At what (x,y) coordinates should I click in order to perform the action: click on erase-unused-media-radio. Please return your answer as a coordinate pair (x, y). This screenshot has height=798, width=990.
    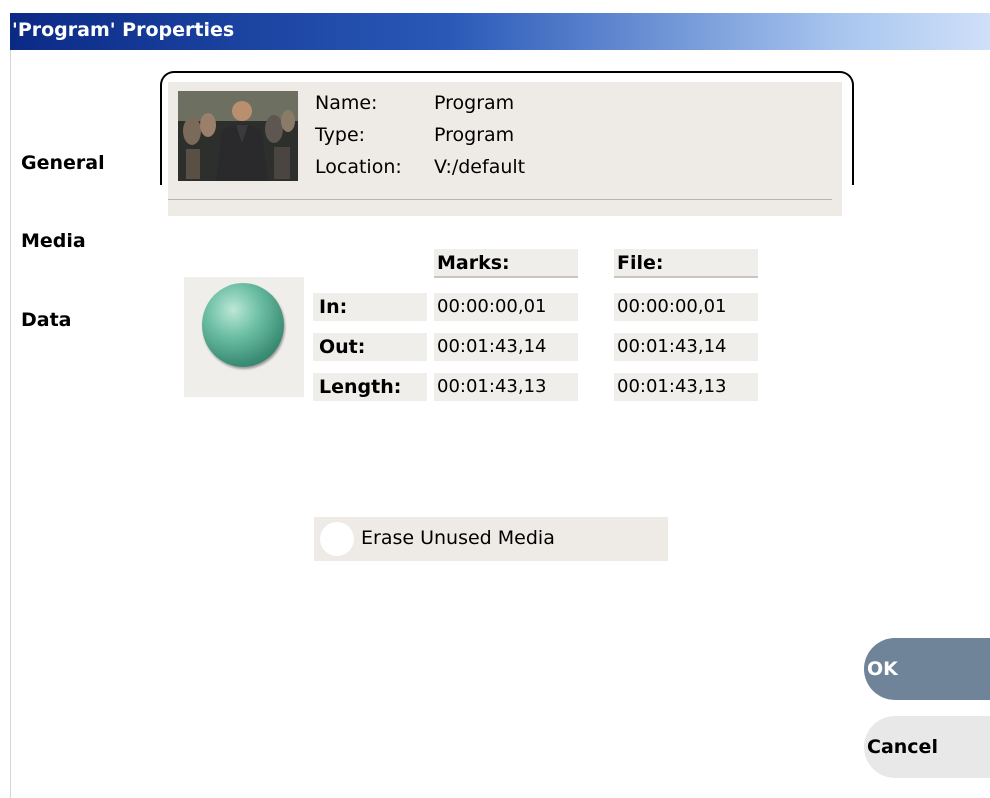
    Looking at the image, I should click on (337, 539).